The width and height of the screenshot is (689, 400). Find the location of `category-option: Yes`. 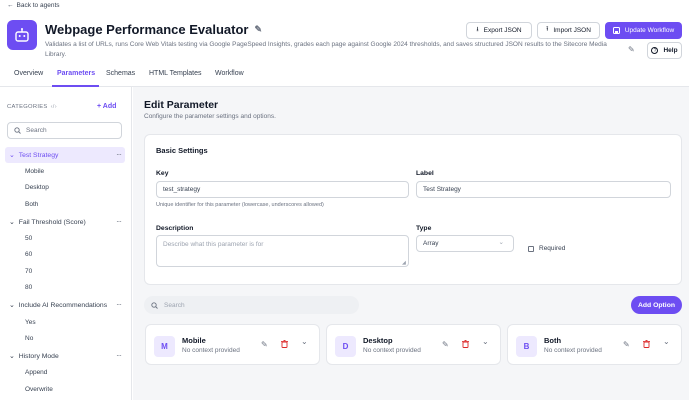

category-option: Yes is located at coordinates (30, 322).